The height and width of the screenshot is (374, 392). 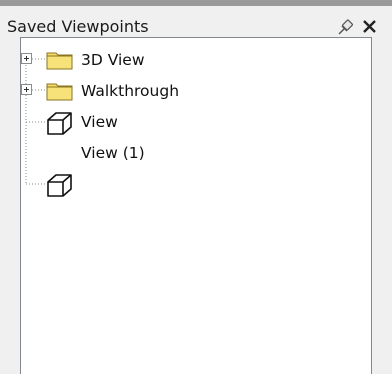 What do you see at coordinates (113, 153) in the screenshot?
I see `tree-item-label: View (1)` at bounding box center [113, 153].